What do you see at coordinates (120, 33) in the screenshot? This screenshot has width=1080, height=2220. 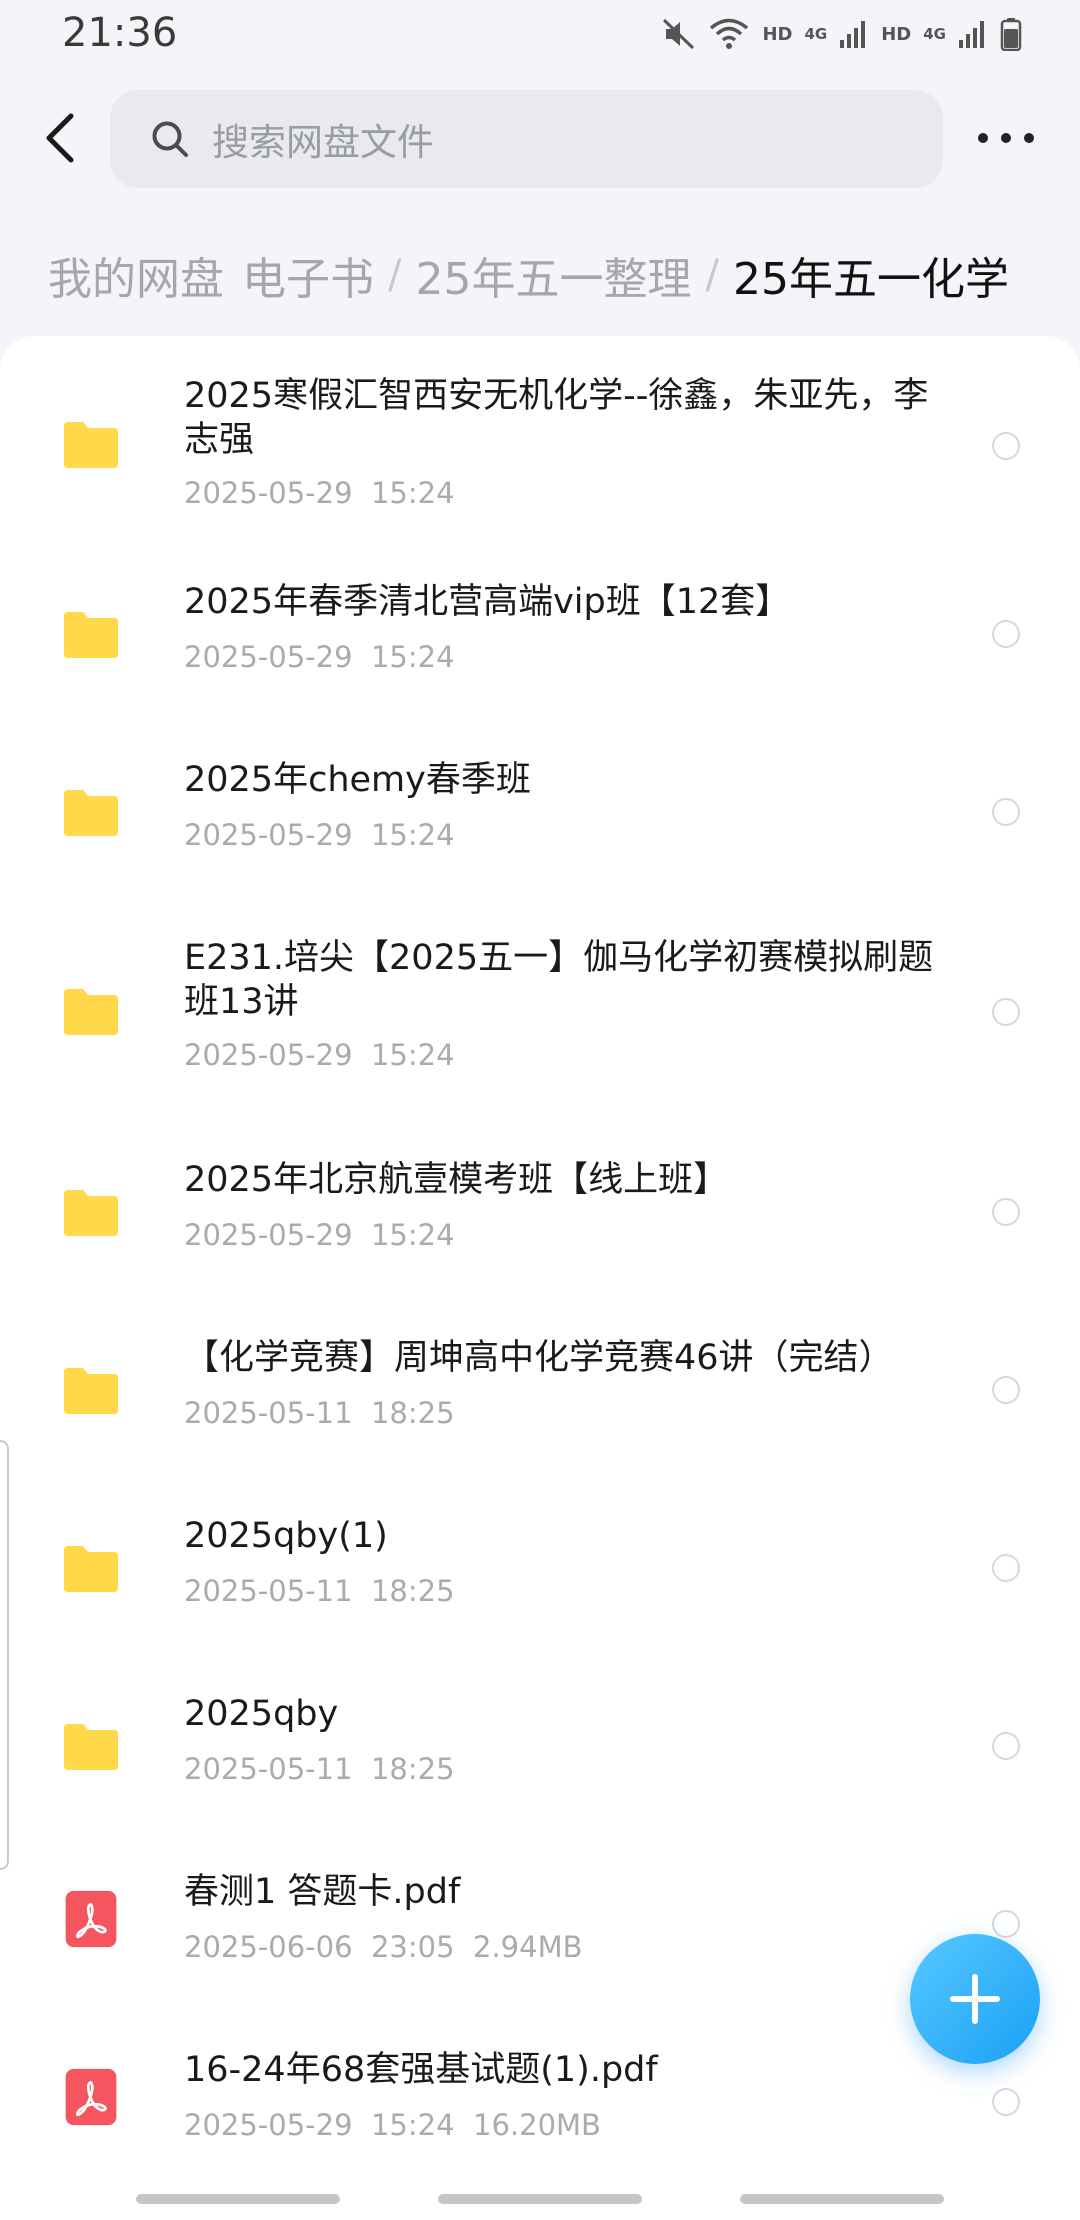 I see `status-time: 21:36` at bounding box center [120, 33].